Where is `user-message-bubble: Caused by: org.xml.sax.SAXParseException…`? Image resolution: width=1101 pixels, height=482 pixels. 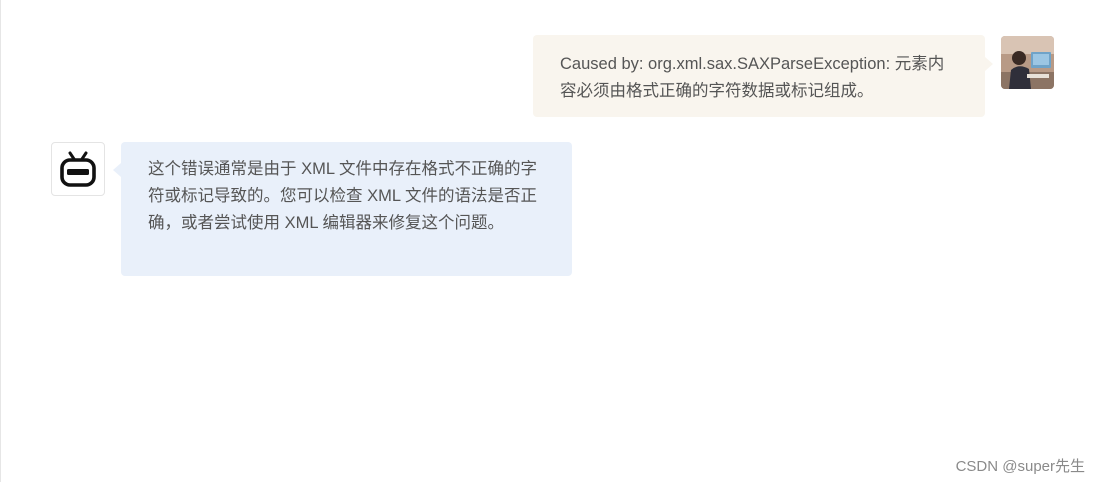 user-message-bubble: Caused by: org.xml.sax.SAXParseException… is located at coordinates (763, 76).